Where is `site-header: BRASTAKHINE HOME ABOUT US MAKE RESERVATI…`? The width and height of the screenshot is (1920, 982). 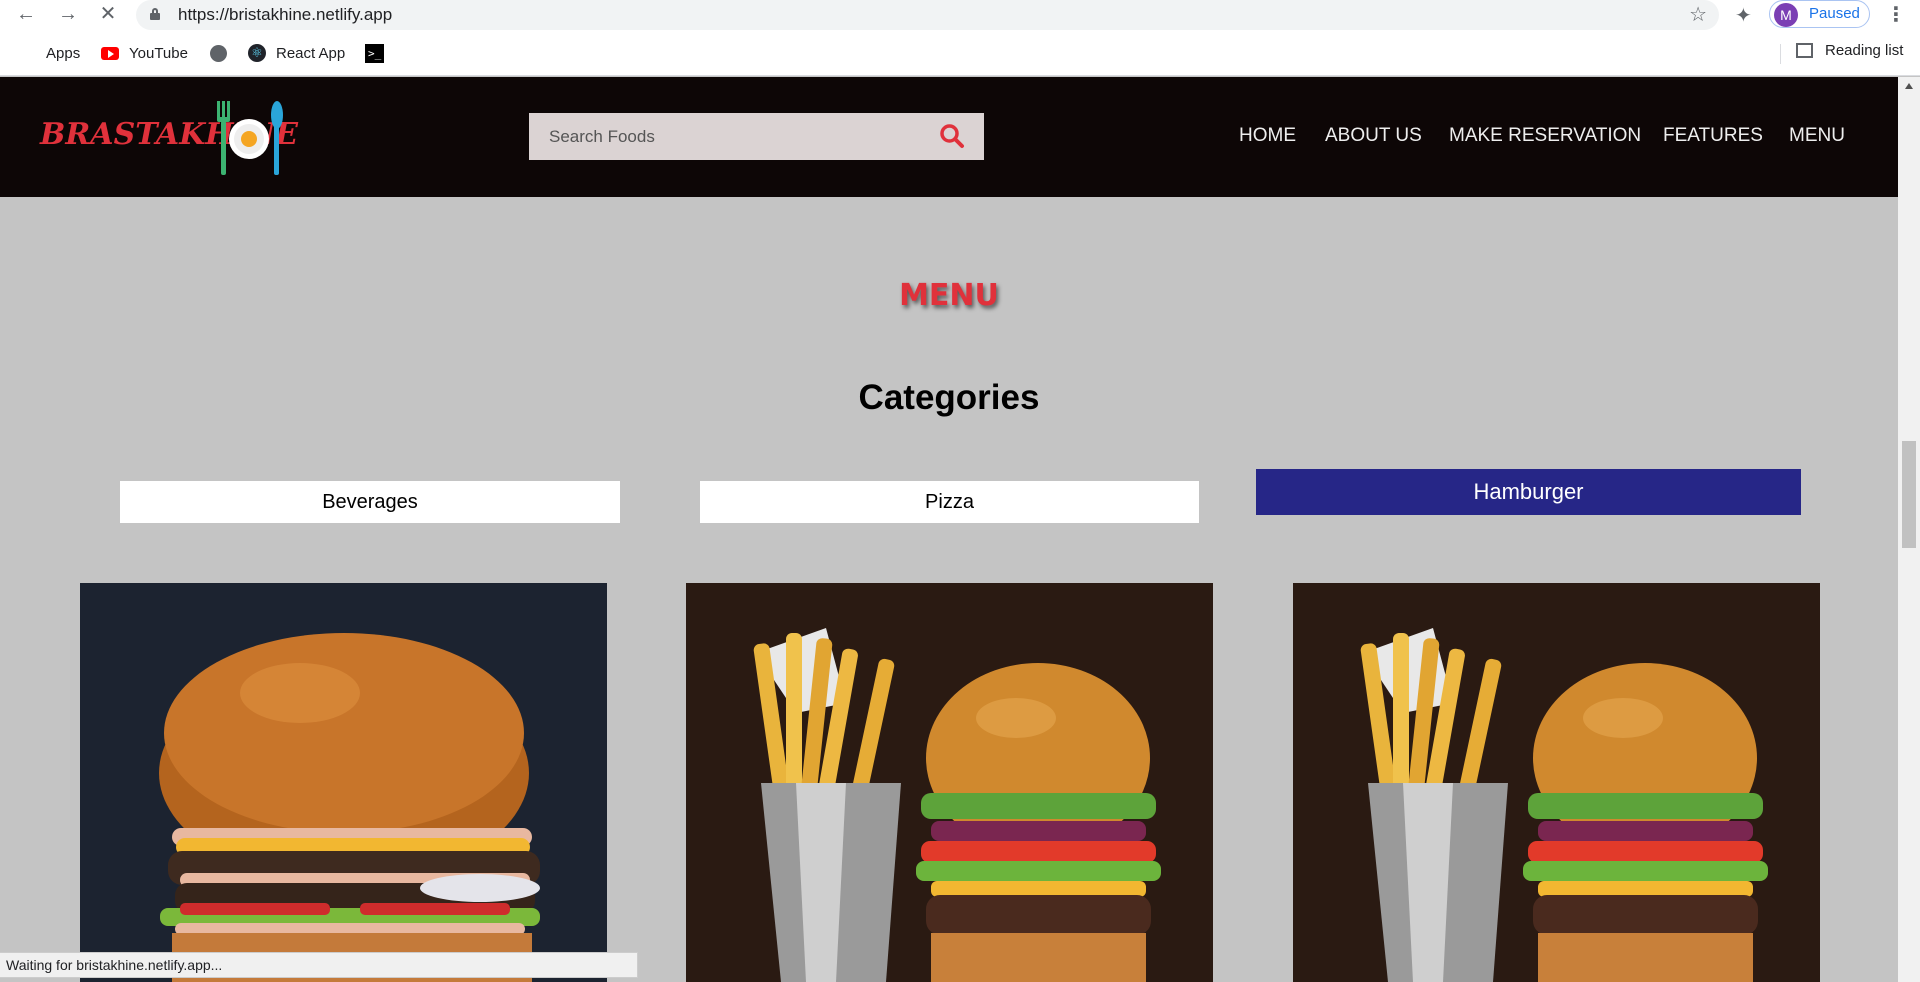 site-header: BRASTAKHINE HOME ABOUT US MAKE RESERVATI… is located at coordinates (949, 137).